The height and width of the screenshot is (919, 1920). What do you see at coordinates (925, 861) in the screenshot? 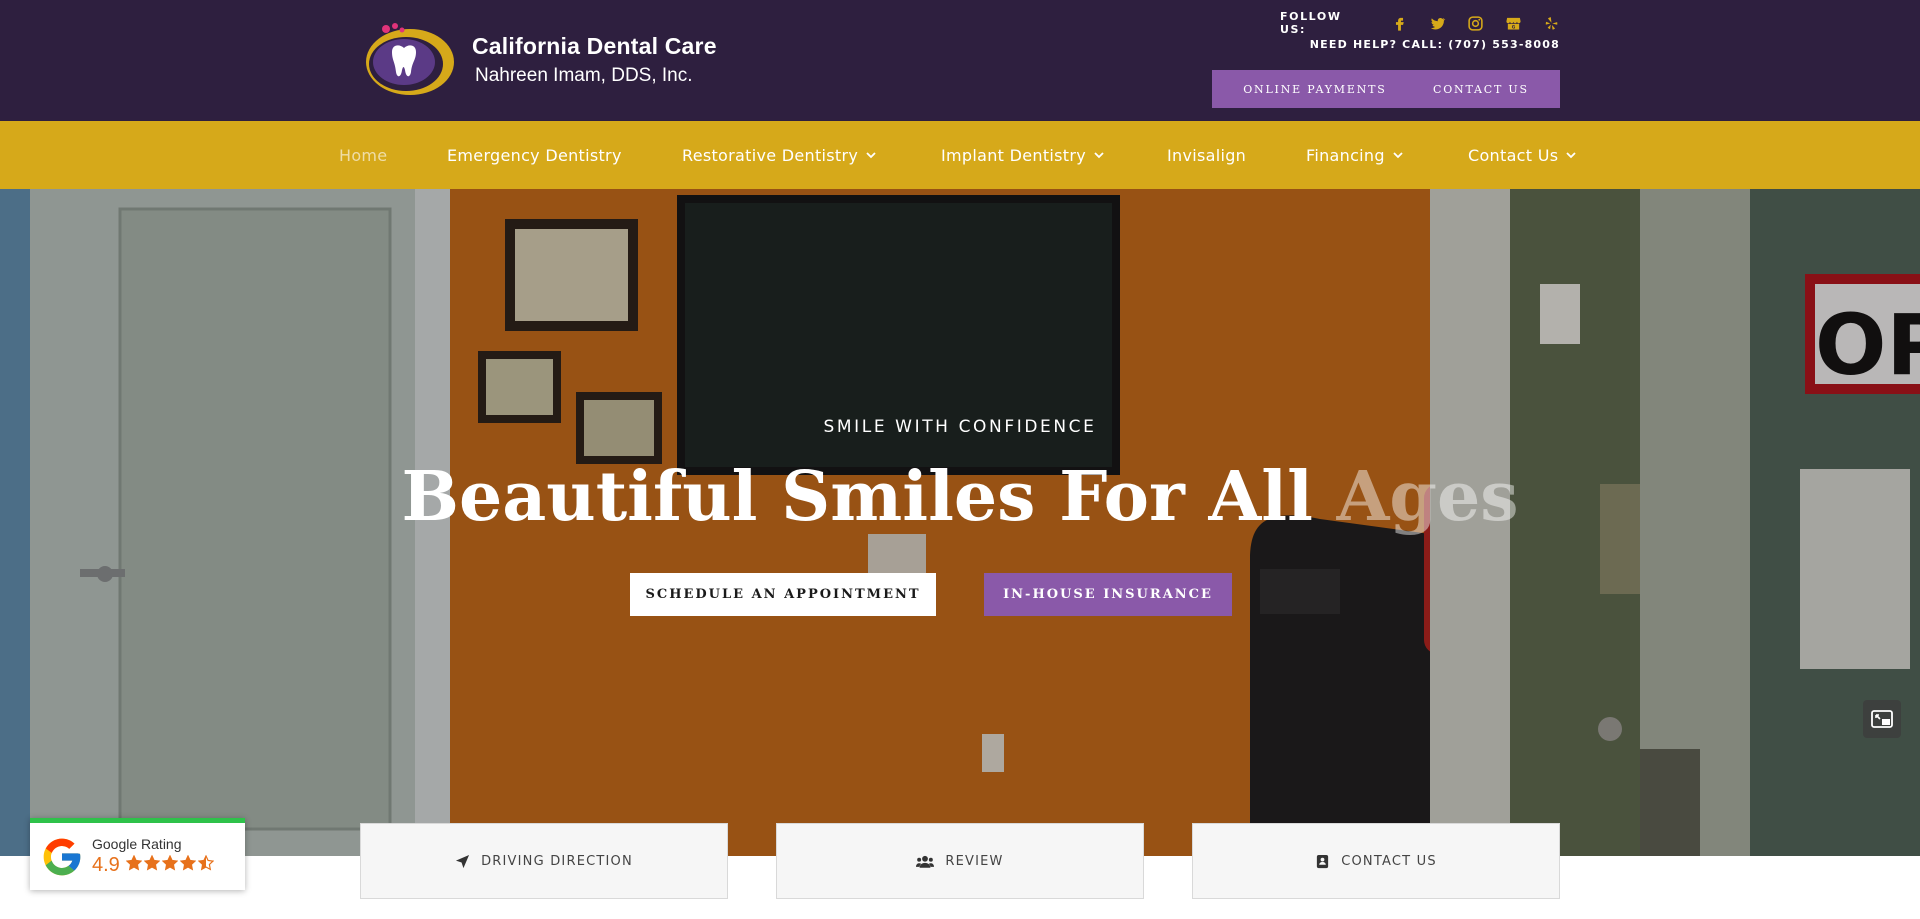
I see `users-icon` at bounding box center [925, 861].